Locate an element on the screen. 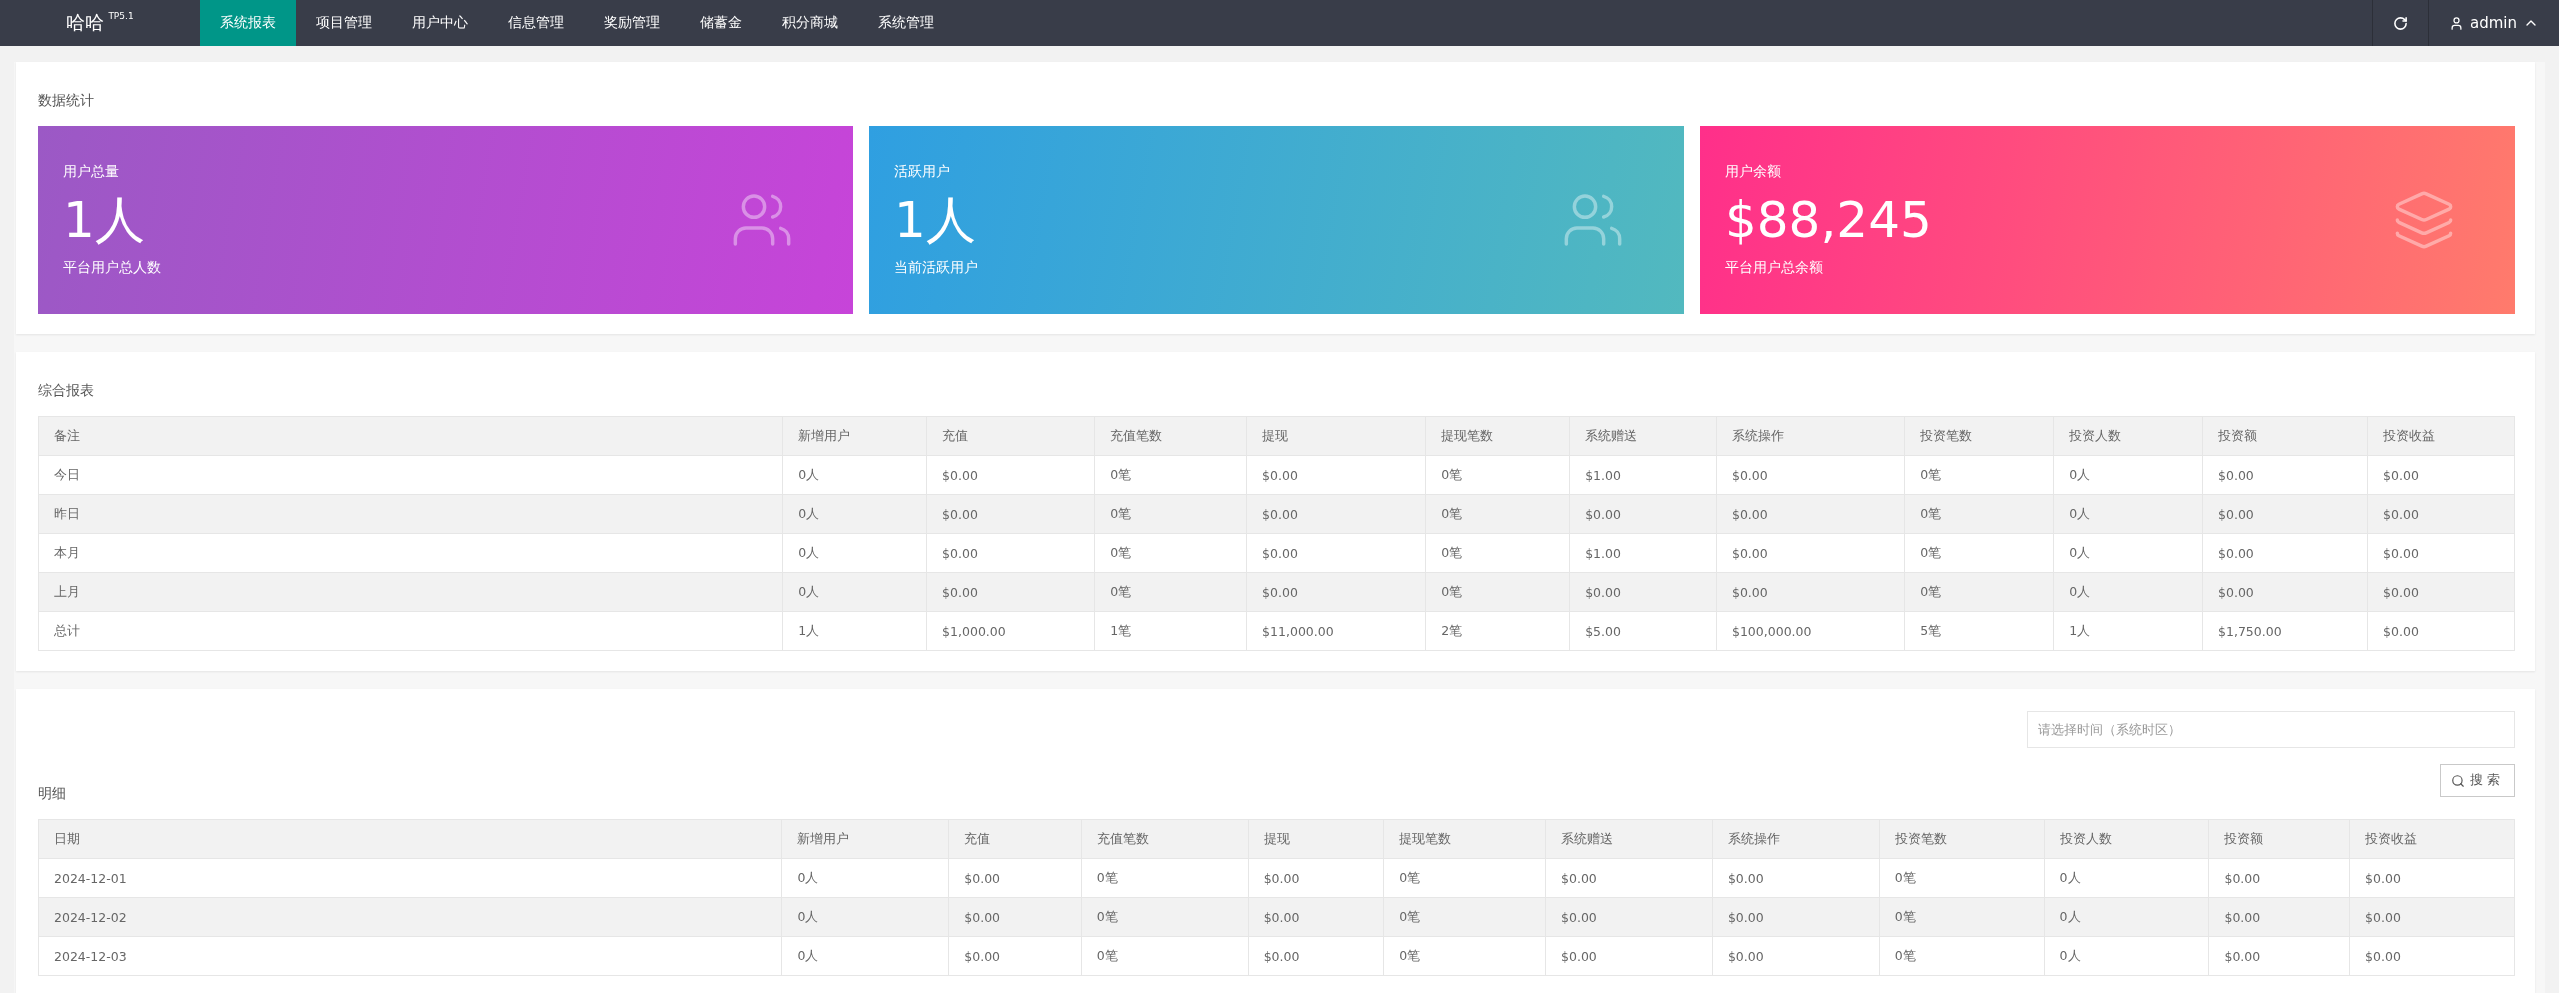 The height and width of the screenshot is (993, 2559). nav-tab: 用户中心 is located at coordinates (440, 23).